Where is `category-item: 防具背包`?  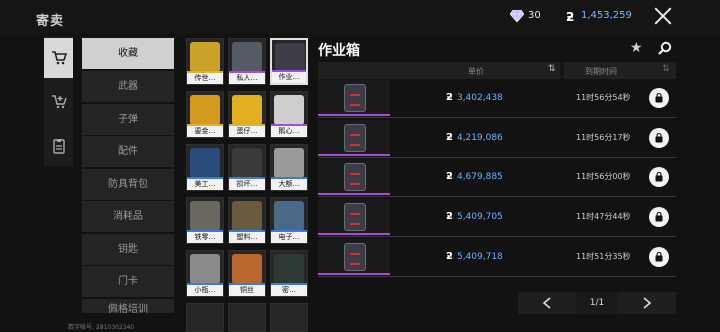 category-item: 防具背包 is located at coordinates (128, 184).